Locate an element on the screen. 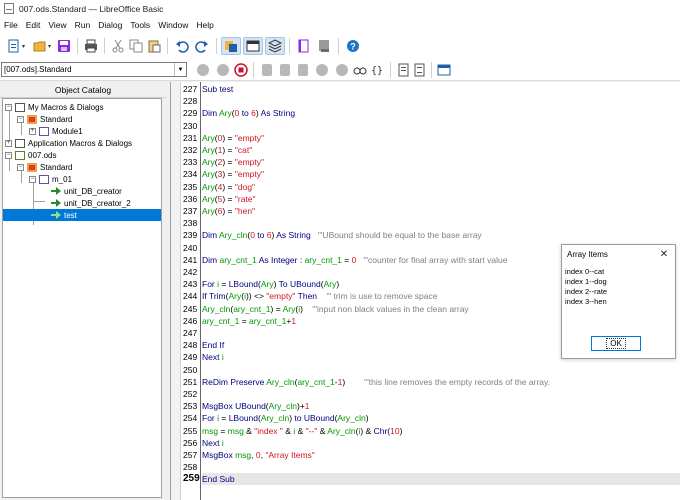  tree-item-module1: + Module1 is located at coordinates (56, 131).